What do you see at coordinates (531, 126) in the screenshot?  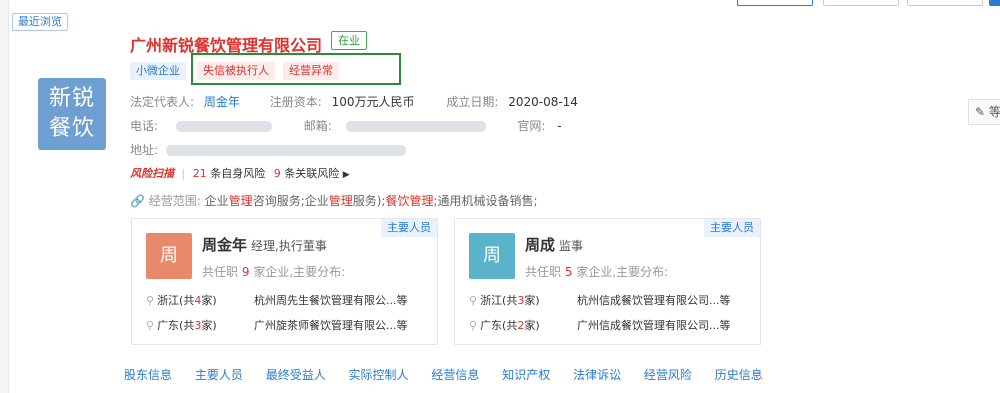 I see `website-label: 官网:` at bounding box center [531, 126].